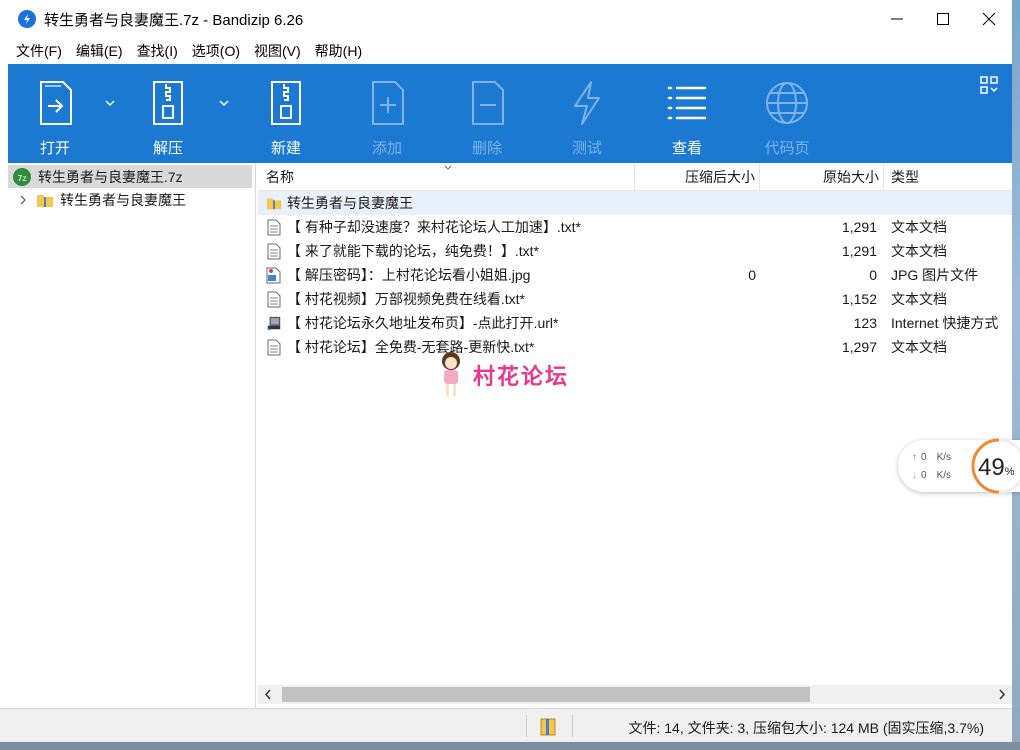 This screenshot has width=1020, height=750. What do you see at coordinates (935, 275) in the screenshot?
I see `file-type: JPG 图片文件` at bounding box center [935, 275].